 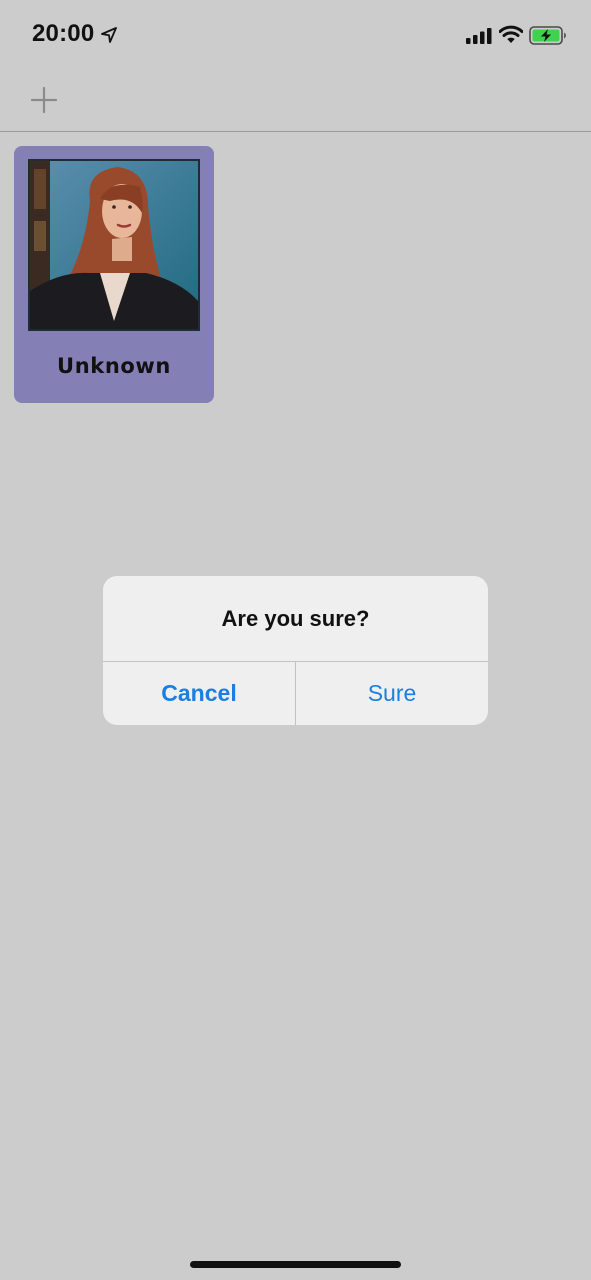 What do you see at coordinates (392, 693) in the screenshot?
I see `sure-button: Sure` at bounding box center [392, 693].